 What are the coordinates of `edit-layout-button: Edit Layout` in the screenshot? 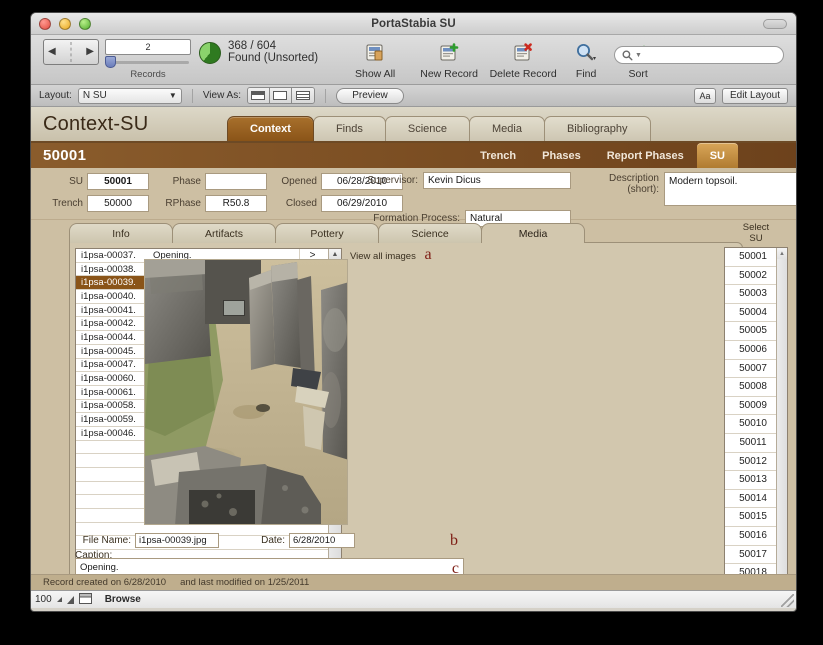 It's located at (755, 95).